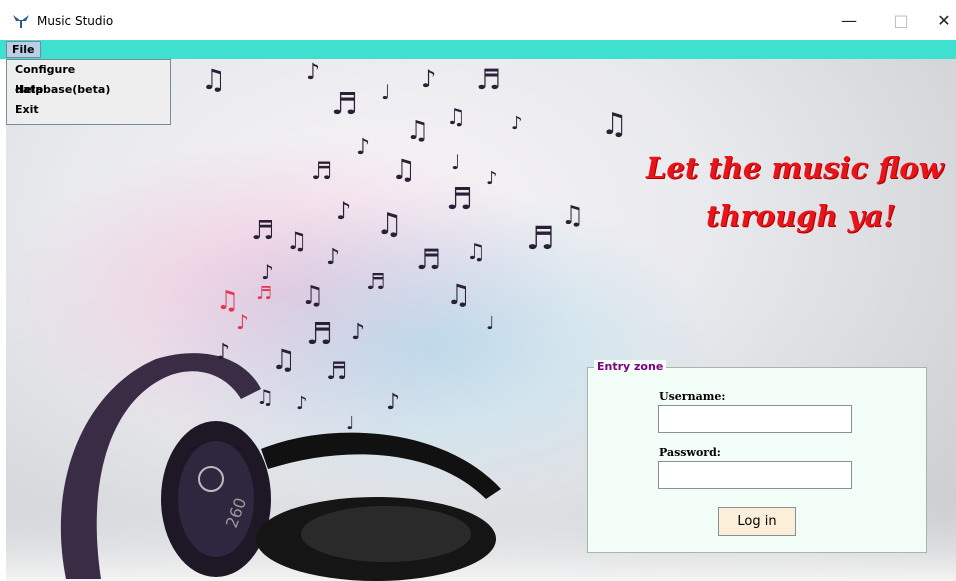 The image size is (956, 581). What do you see at coordinates (757, 521) in the screenshot?
I see `login-button: Log in` at bounding box center [757, 521].